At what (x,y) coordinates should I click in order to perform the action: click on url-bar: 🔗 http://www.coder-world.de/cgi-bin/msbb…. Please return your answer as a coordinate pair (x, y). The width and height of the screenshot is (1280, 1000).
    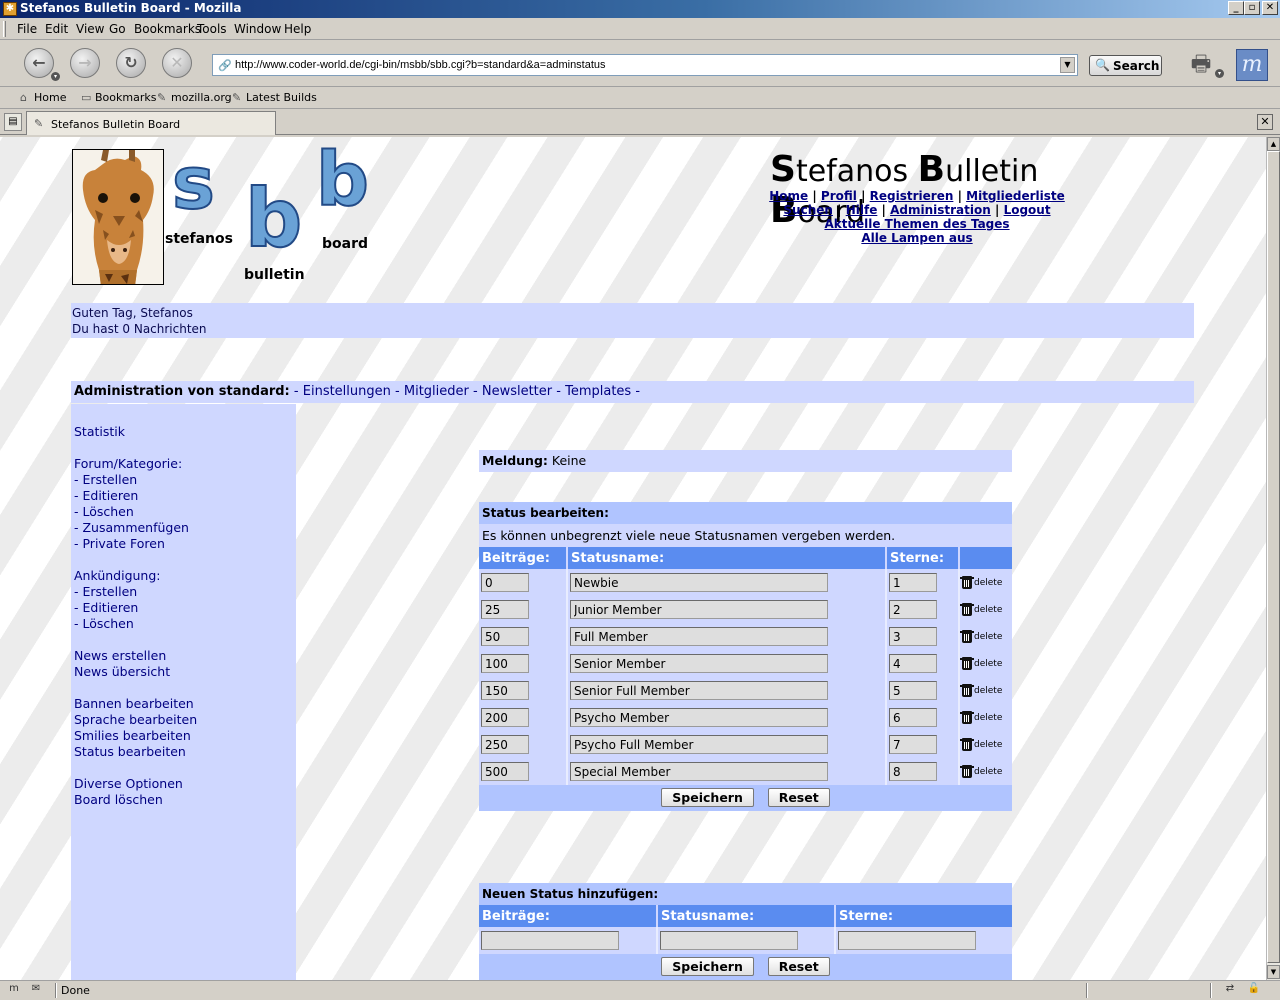
    Looking at the image, I should click on (645, 65).